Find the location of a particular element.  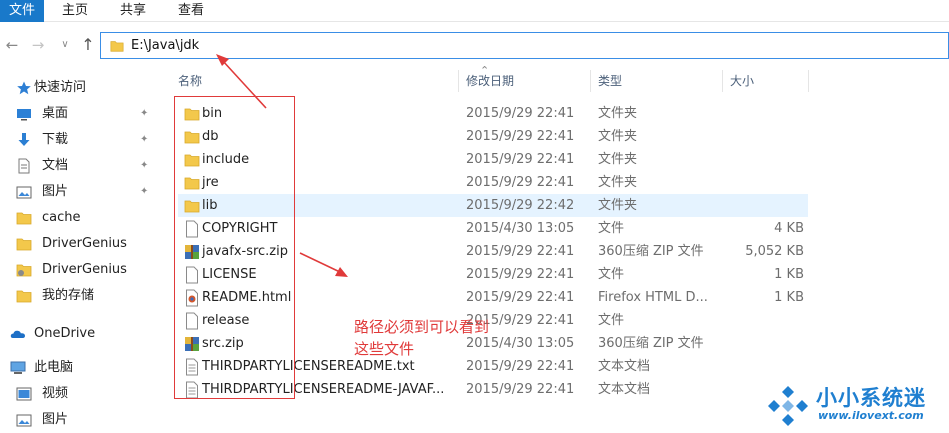

forward-arrow-icon: → is located at coordinates (38, 45).